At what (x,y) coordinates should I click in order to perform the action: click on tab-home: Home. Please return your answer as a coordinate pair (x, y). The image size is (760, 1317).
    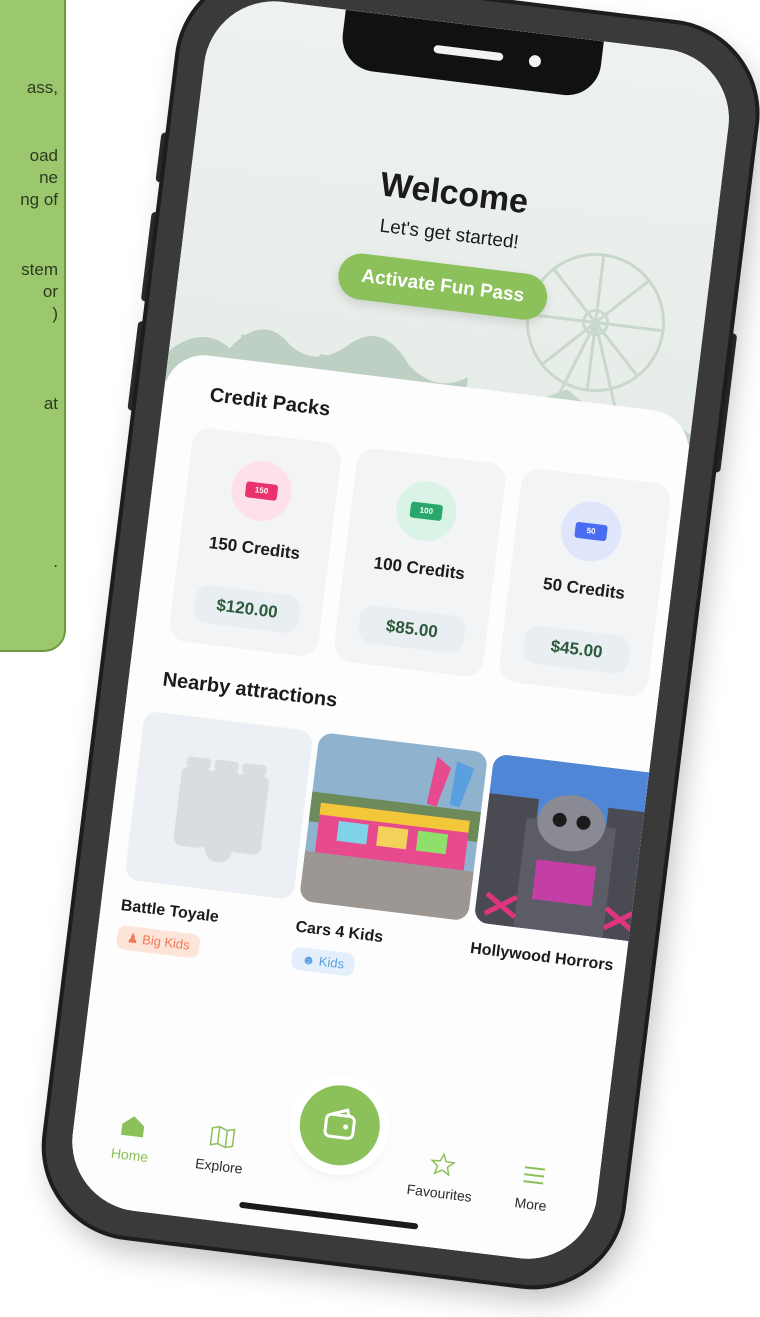
    Looking at the image, I should click on (131, 1139).